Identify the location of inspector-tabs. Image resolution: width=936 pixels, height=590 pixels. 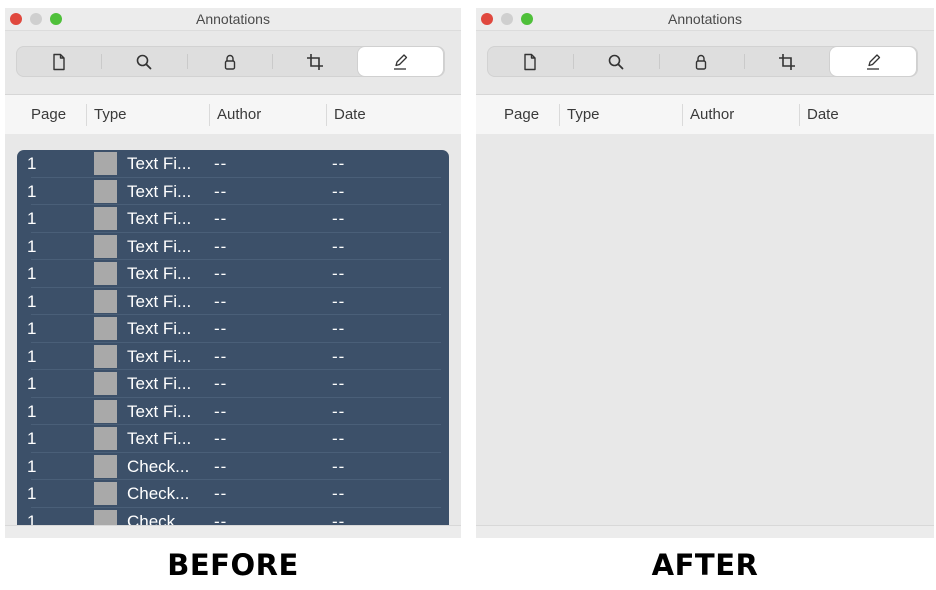
(230, 61).